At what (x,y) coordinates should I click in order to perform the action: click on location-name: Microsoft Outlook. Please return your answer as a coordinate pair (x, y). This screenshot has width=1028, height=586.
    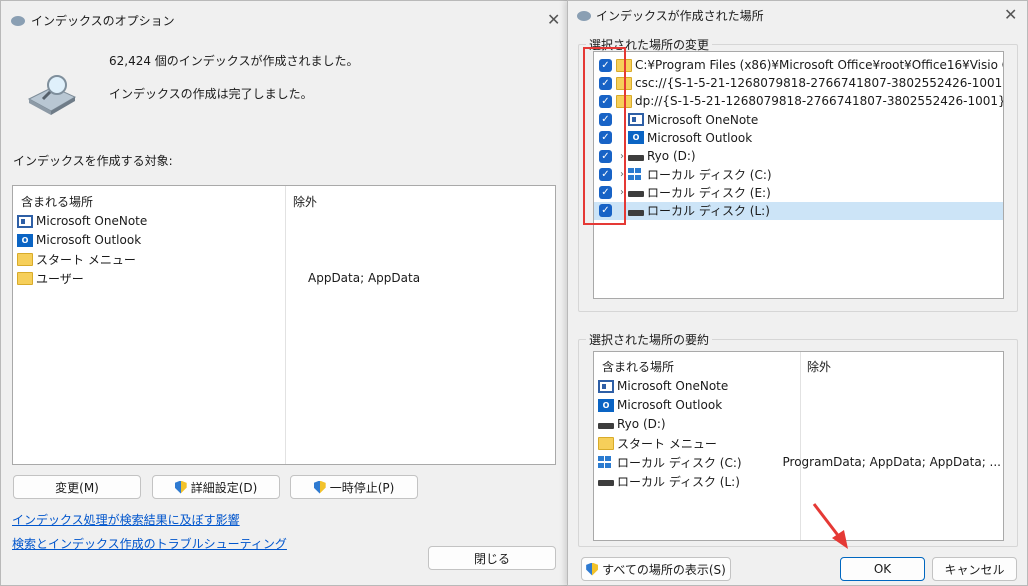
    Looking at the image, I should click on (89, 240).